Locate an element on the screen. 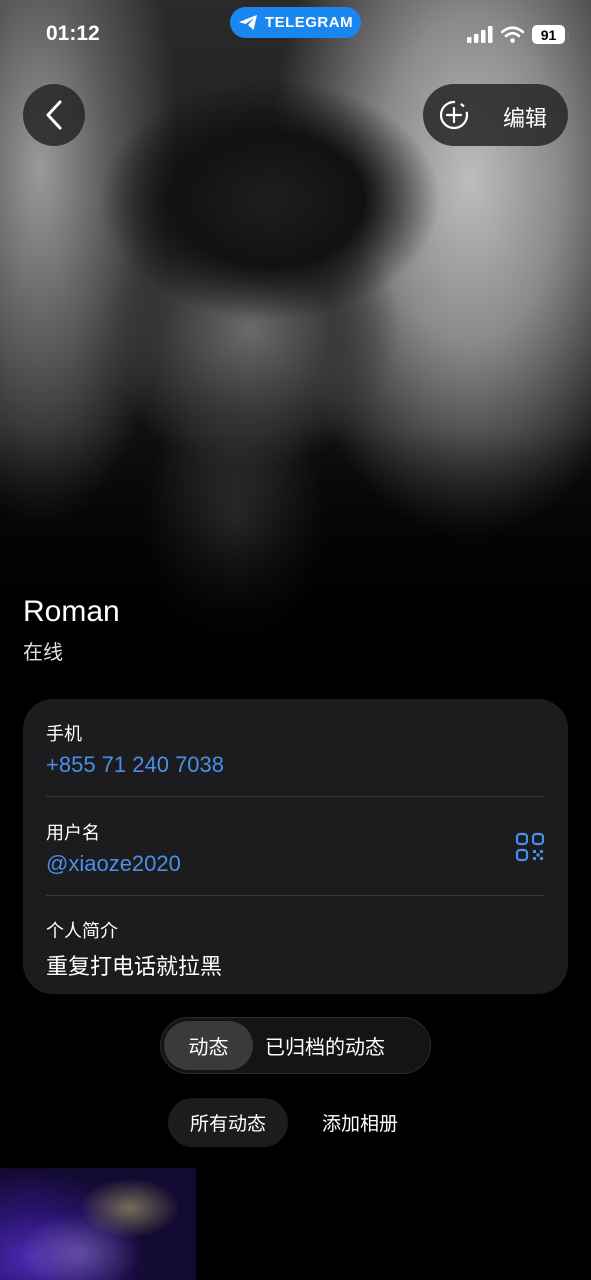 This screenshot has height=1280, width=591. edit-button: 编辑 is located at coordinates (495, 115).